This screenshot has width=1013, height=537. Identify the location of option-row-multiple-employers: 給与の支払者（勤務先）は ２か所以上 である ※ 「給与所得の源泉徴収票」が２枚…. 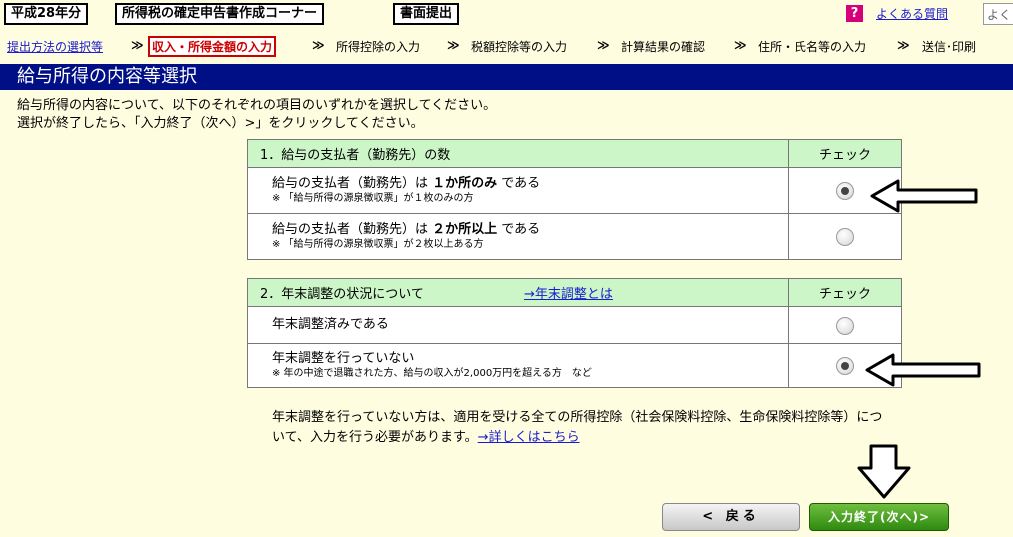
(574, 236).